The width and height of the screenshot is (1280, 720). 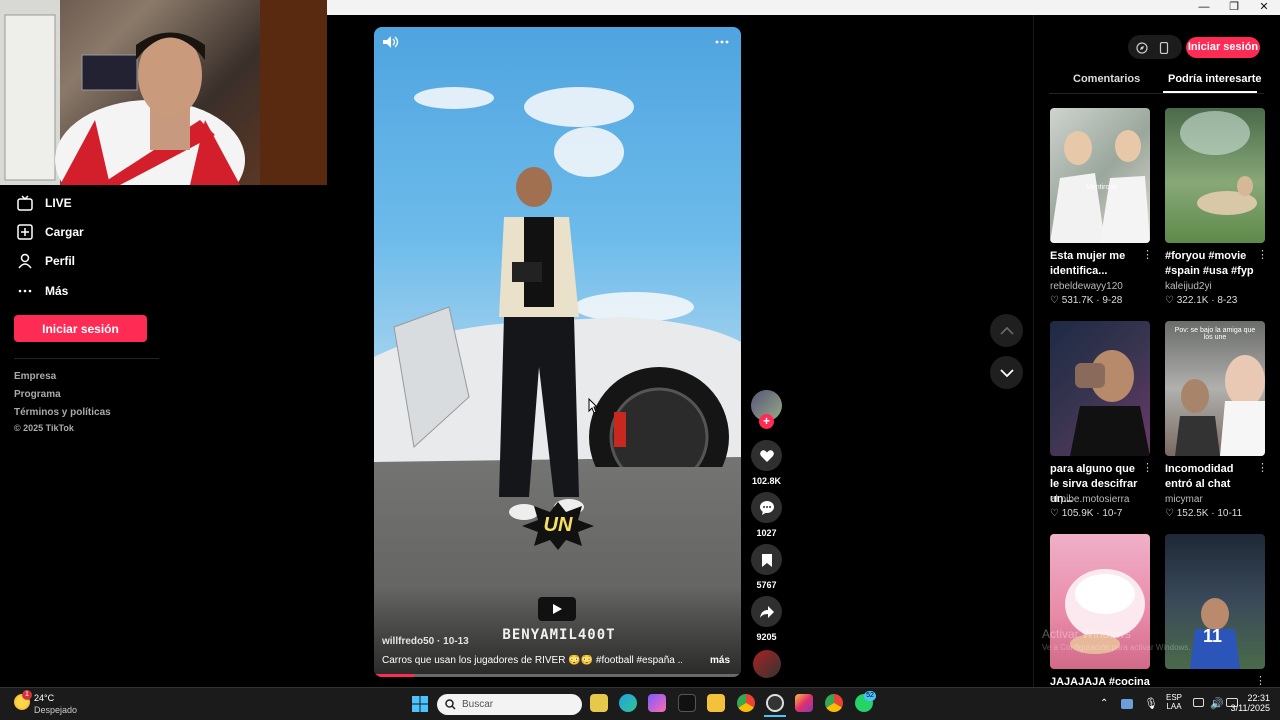 I want to click on share-button, so click(x=766, y=611).